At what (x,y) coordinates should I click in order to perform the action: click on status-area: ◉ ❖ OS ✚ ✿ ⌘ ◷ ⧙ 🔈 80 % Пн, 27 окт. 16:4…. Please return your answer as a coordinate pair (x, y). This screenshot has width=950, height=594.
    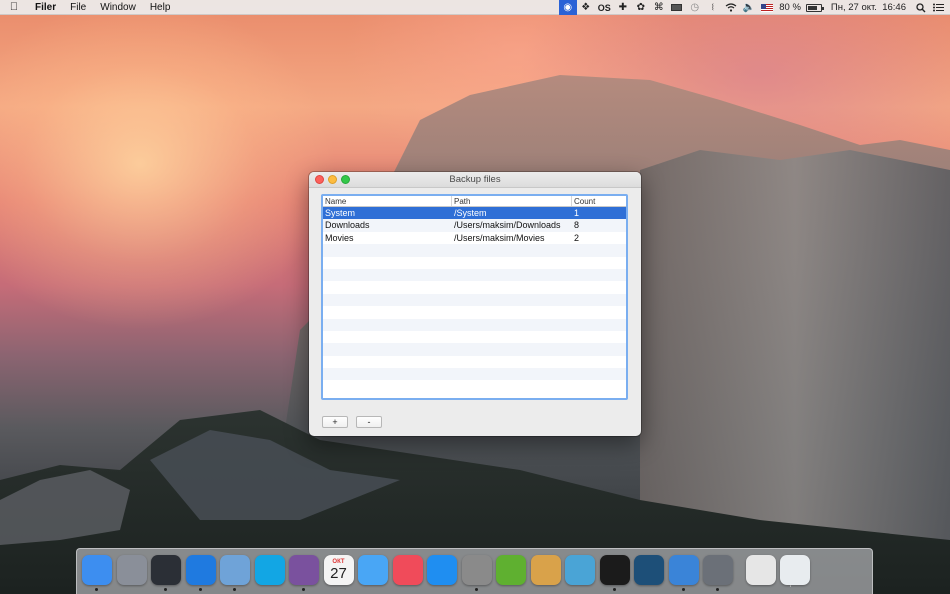
    Looking at the image, I should click on (754, 7).